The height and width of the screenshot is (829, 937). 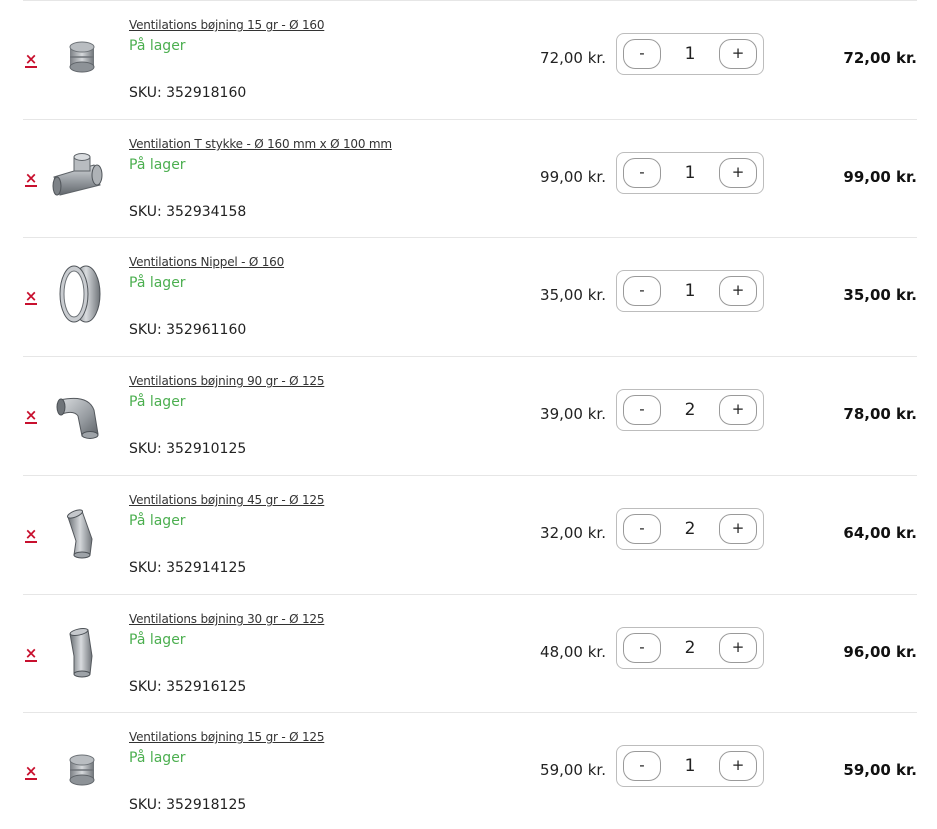 I want to click on line-total: 72,00 kr., so click(x=880, y=58).